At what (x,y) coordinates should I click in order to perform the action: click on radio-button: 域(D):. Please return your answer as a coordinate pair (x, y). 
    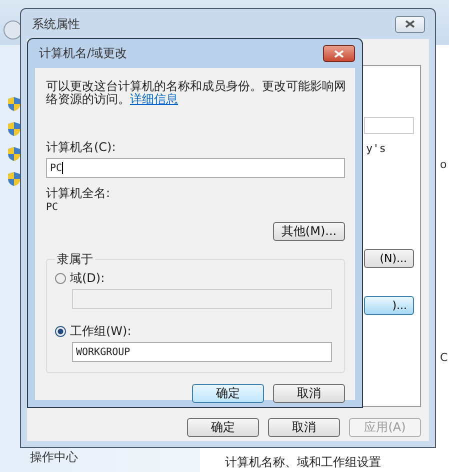
    Looking at the image, I should click on (193, 278).